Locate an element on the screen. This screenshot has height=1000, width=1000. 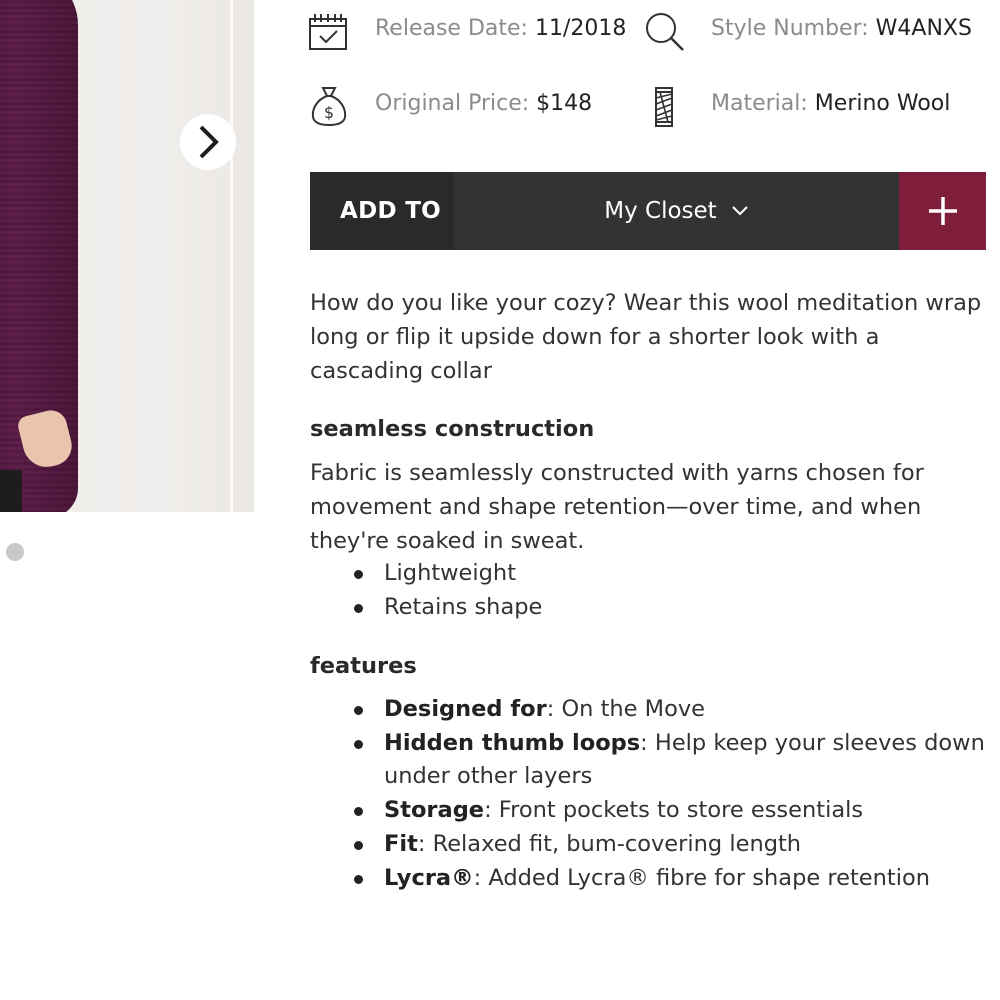
original-price-label: Original Price: is located at coordinates (452, 103).